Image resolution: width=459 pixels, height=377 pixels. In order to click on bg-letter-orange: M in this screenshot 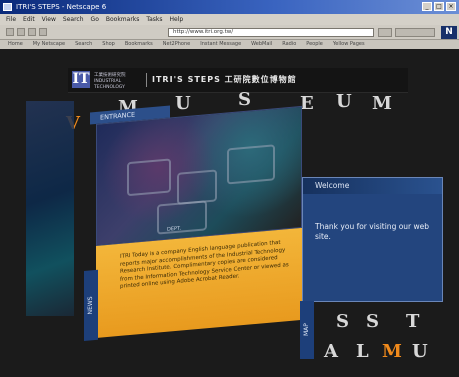, I will do `click(392, 351)`.